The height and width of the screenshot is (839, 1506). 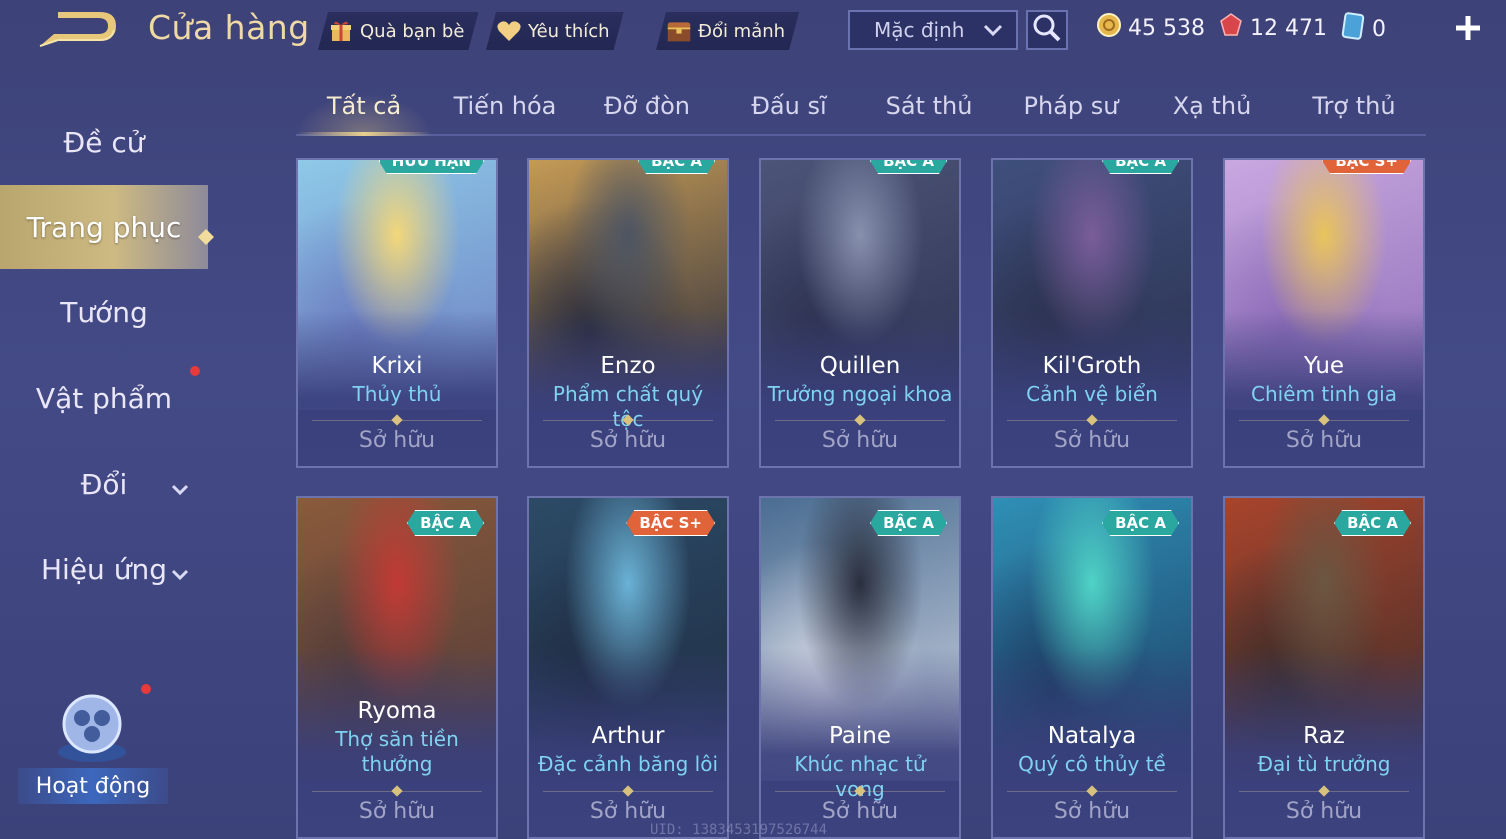 I want to click on heart-icon, so click(x=509, y=31).